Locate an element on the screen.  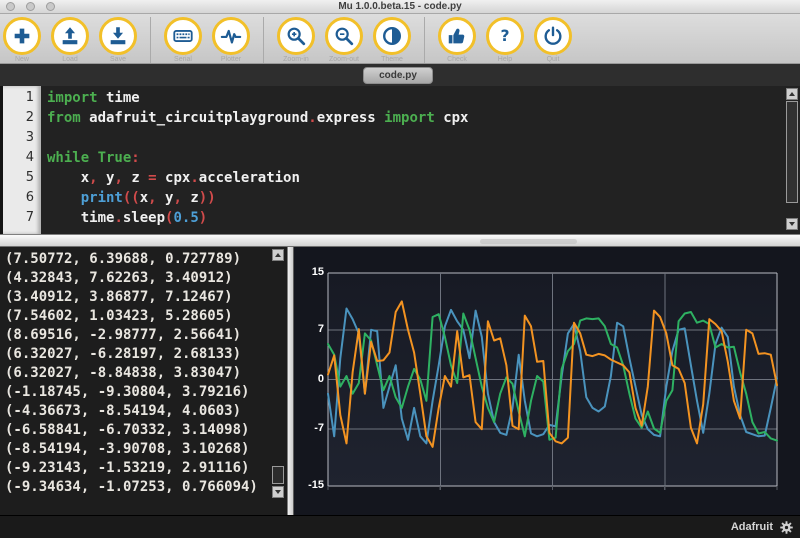
quit-button is located at coordinates (553, 36).